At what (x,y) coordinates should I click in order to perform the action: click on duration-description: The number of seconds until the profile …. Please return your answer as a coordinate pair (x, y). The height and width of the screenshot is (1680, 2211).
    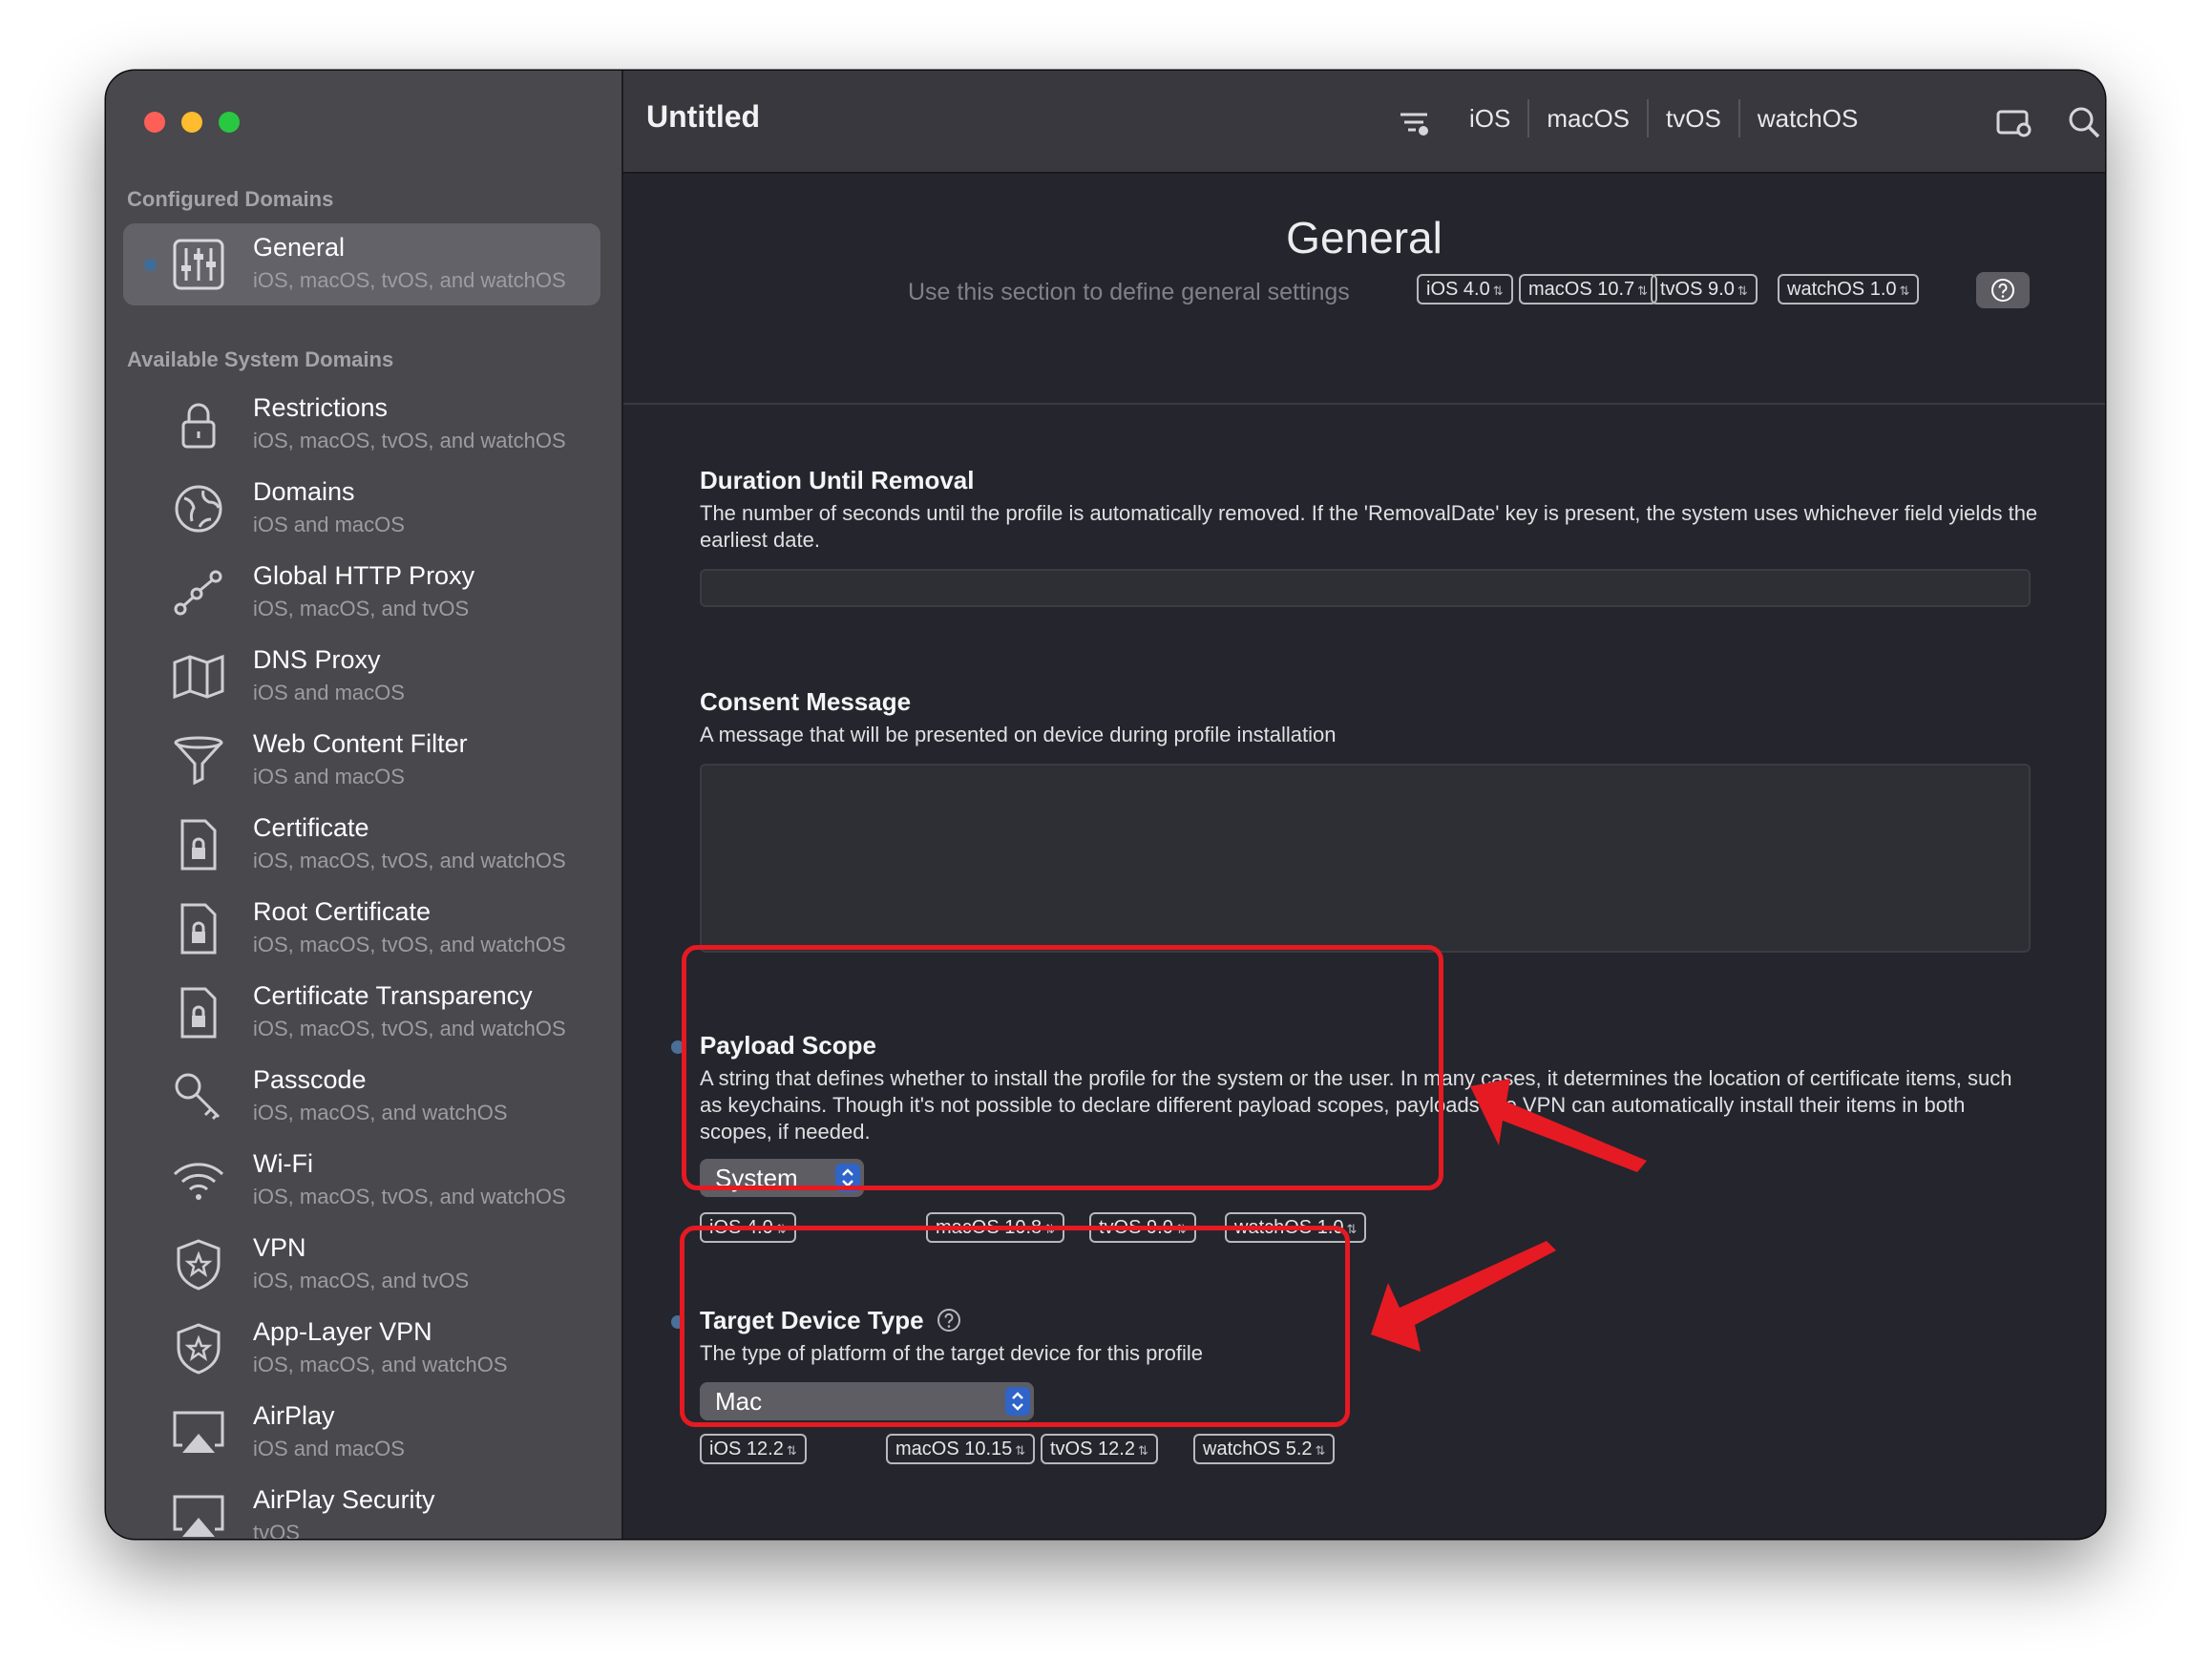
    Looking at the image, I should click on (1369, 526).